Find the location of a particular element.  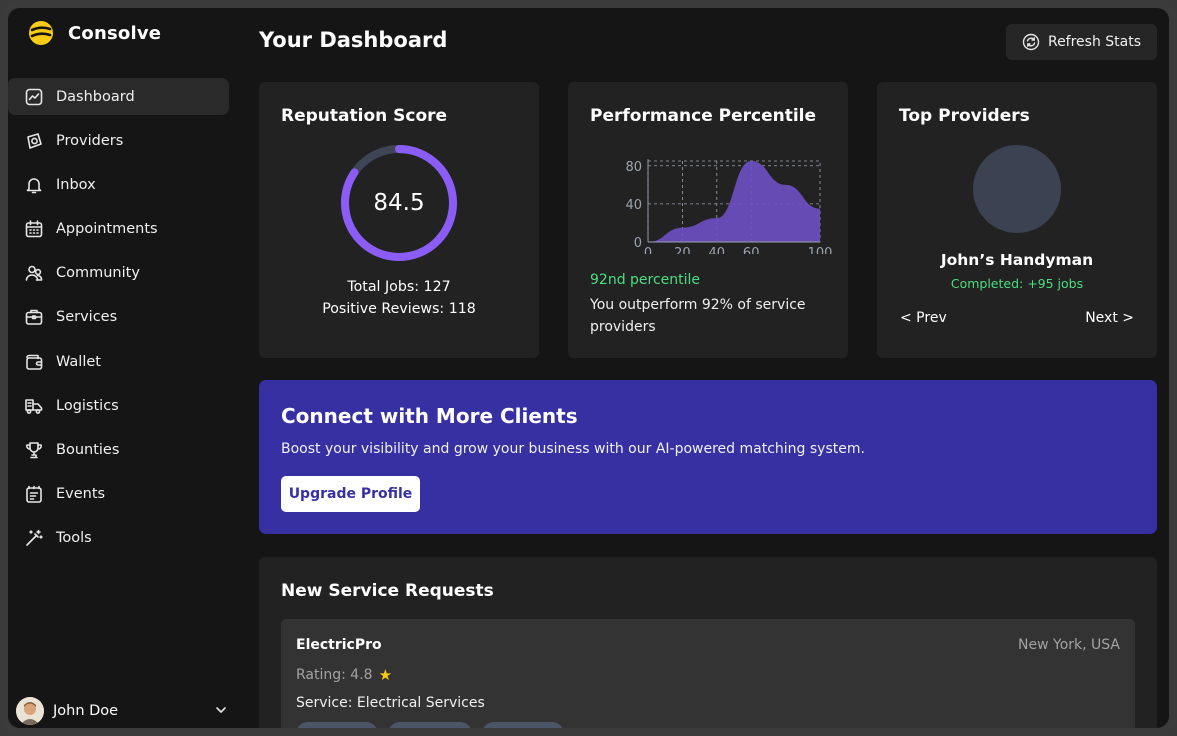

request-location: New York, USA is located at coordinates (1069, 645).